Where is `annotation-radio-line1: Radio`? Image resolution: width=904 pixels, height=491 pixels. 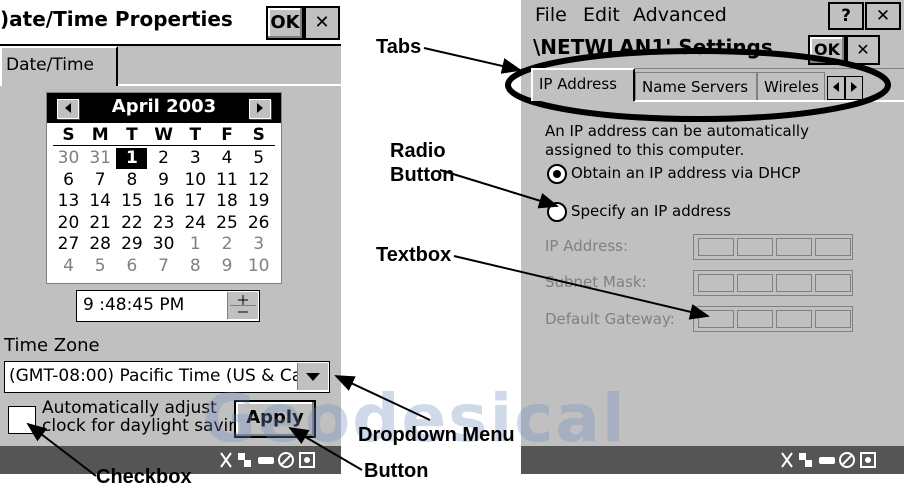
annotation-radio-line1: Radio is located at coordinates (418, 151).